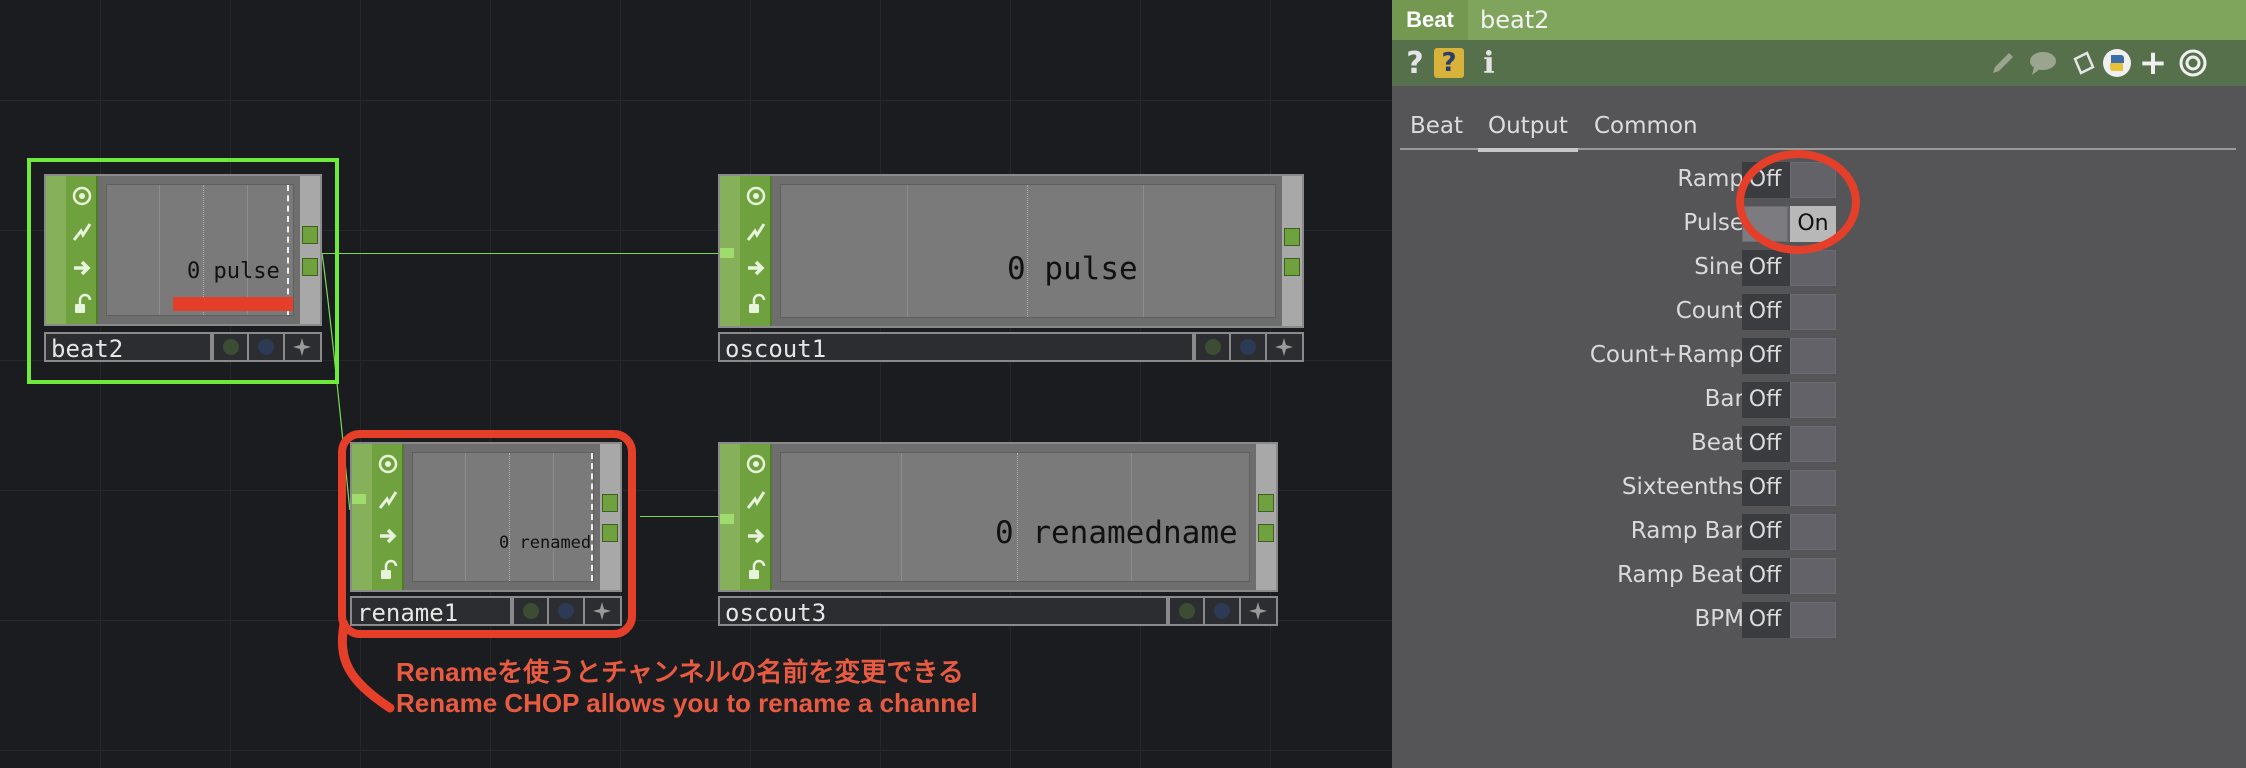 The height and width of the screenshot is (768, 2246). I want to click on toggle-count-ramp: Off, so click(1789, 356).